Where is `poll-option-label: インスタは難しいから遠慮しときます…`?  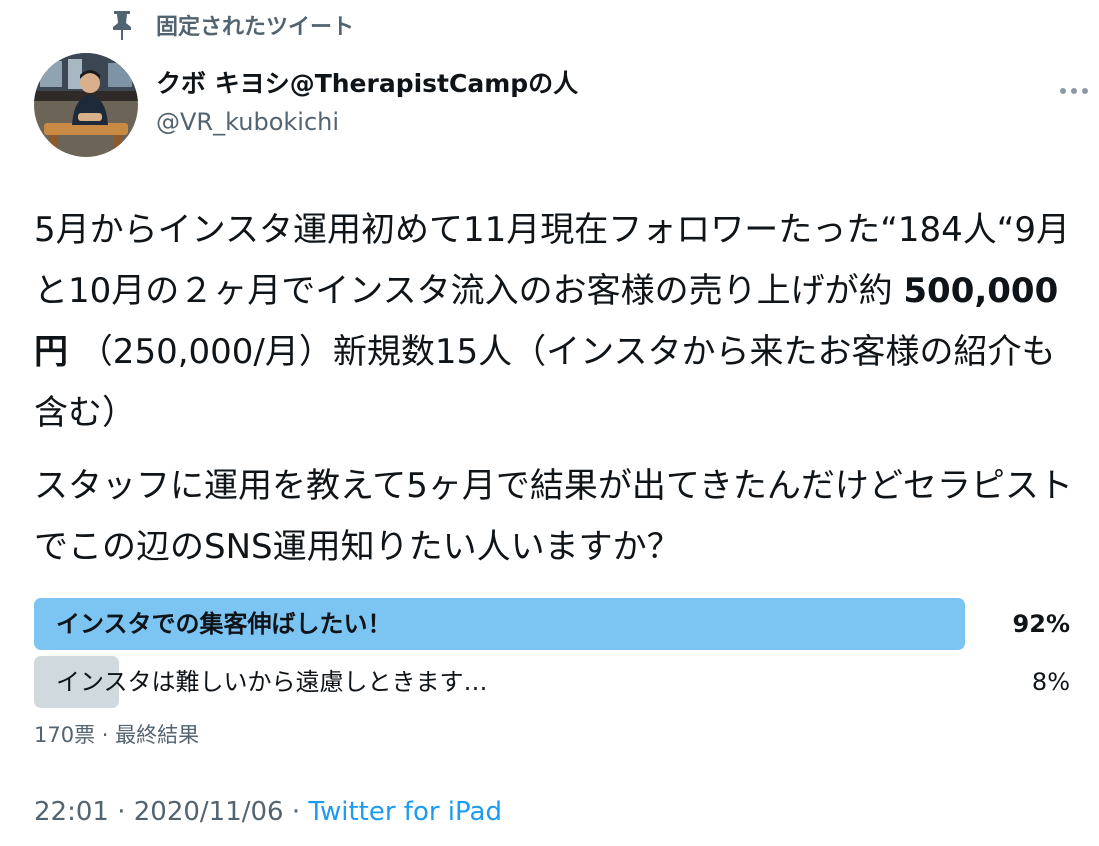 poll-option-label: インスタは難しいから遠慮しときます… is located at coordinates (272, 682).